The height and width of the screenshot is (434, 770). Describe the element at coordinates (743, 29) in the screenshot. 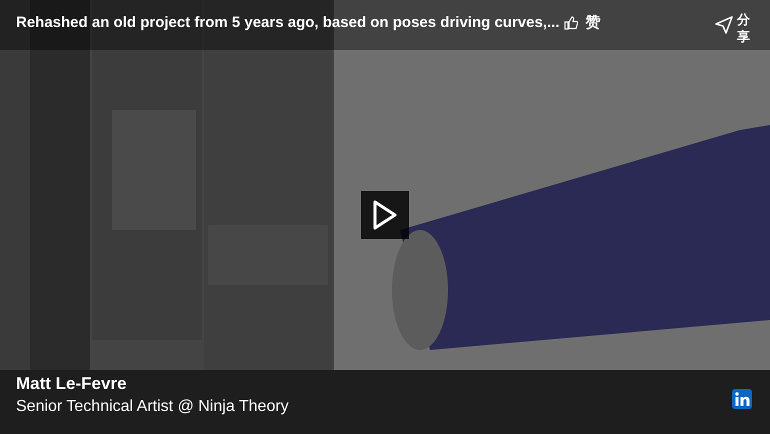

I see `share-label: 分享` at that location.